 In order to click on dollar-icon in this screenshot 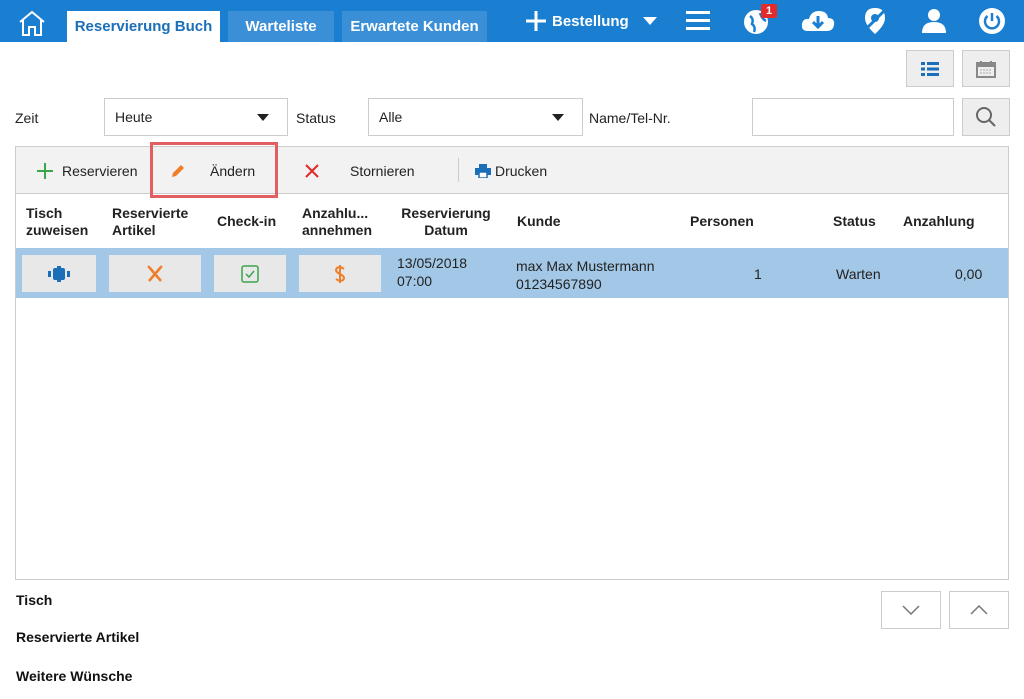, I will do `click(340, 273)`.